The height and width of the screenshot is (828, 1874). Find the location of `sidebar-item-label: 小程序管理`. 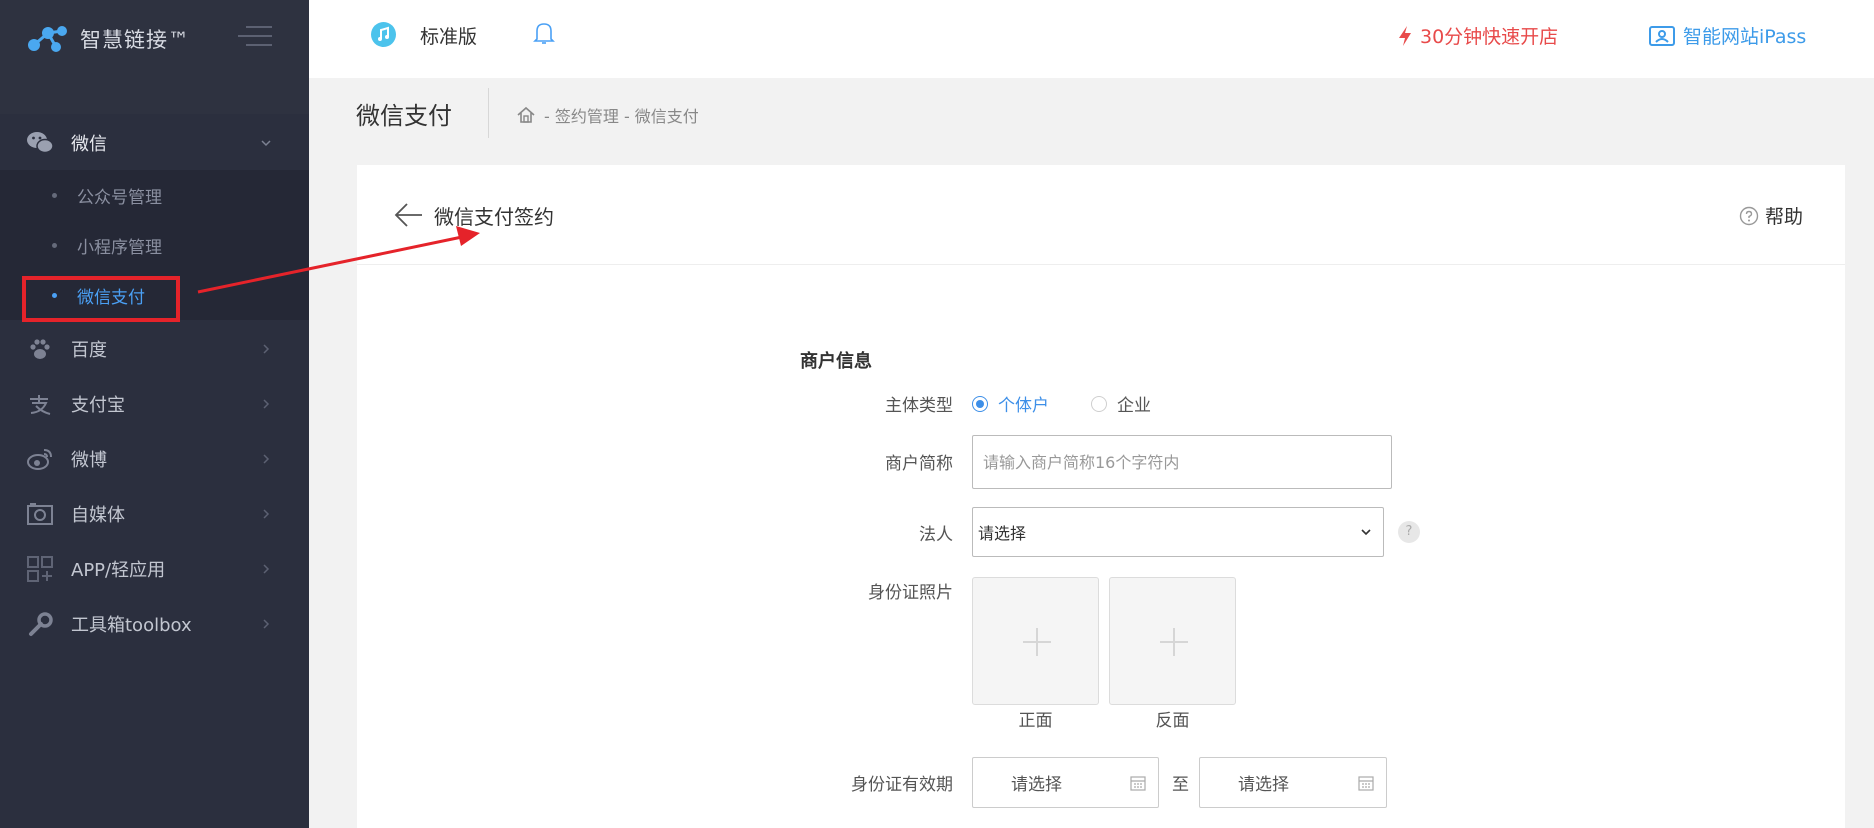

sidebar-item-label: 小程序管理 is located at coordinates (119, 248).